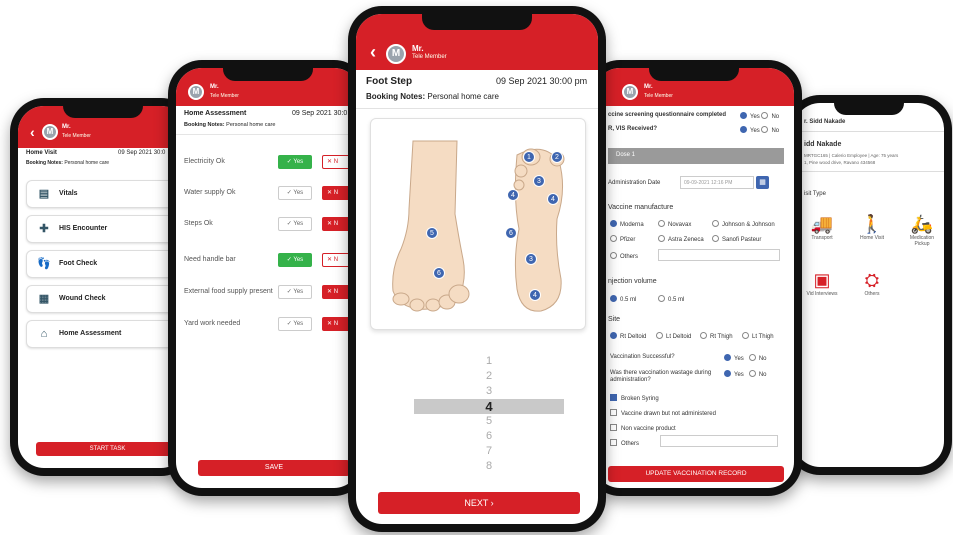 This screenshot has height=535, width=953. What do you see at coordinates (489, 421) in the screenshot?
I see `picker-option: 5` at bounding box center [489, 421].